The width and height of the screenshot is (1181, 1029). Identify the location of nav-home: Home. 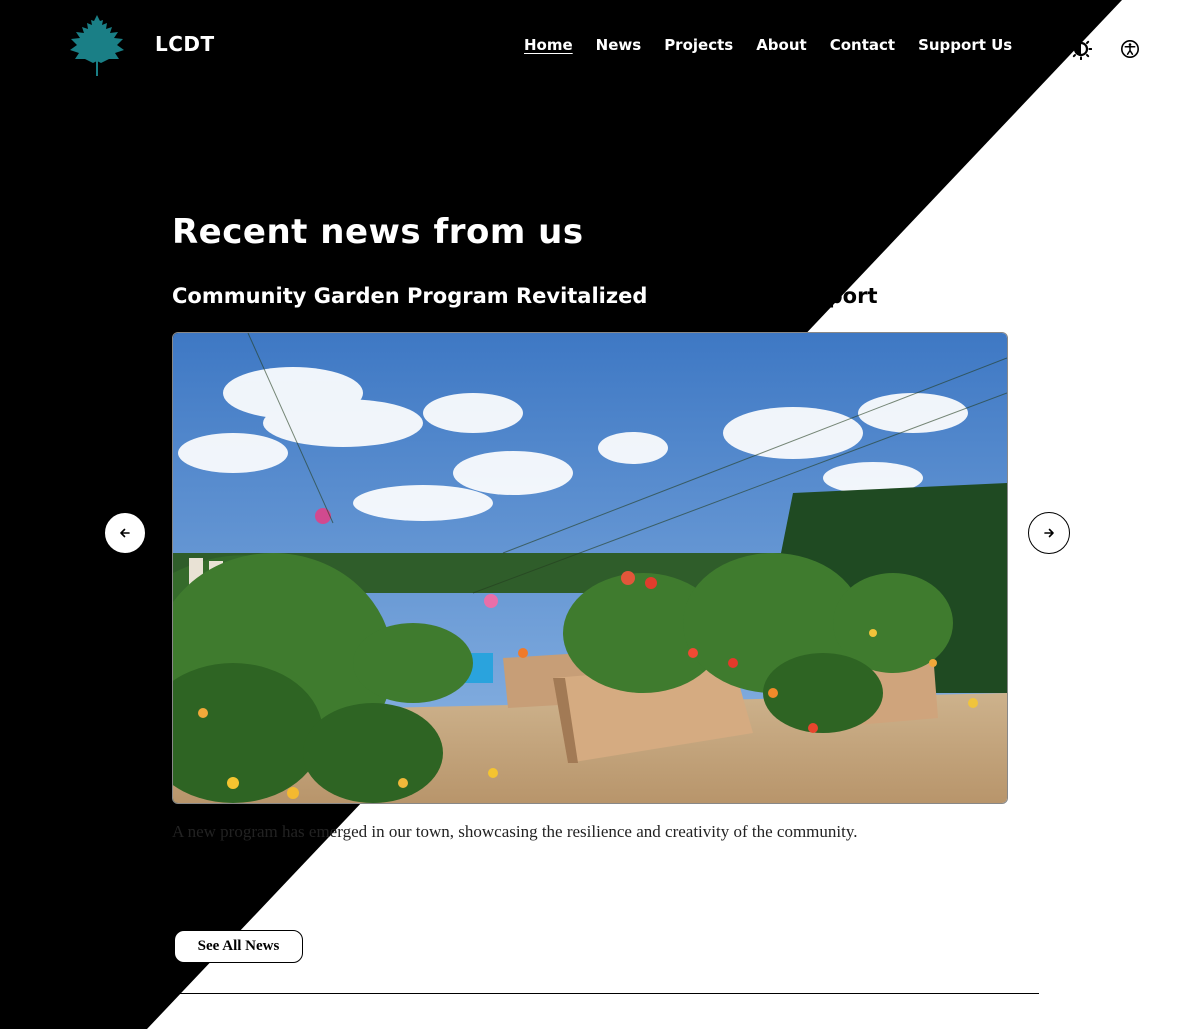
(548, 45).